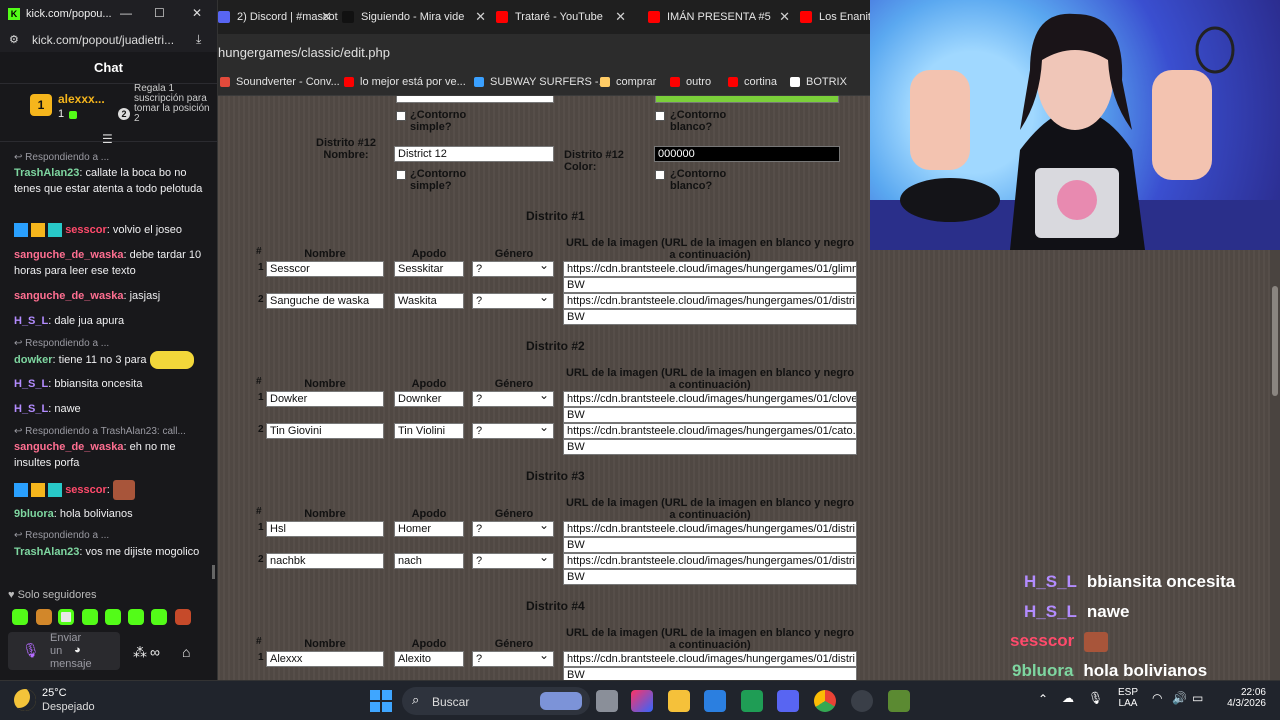 The image size is (1280, 720). Describe the element at coordinates (788, 701) in the screenshot. I see `discord-icon` at that location.